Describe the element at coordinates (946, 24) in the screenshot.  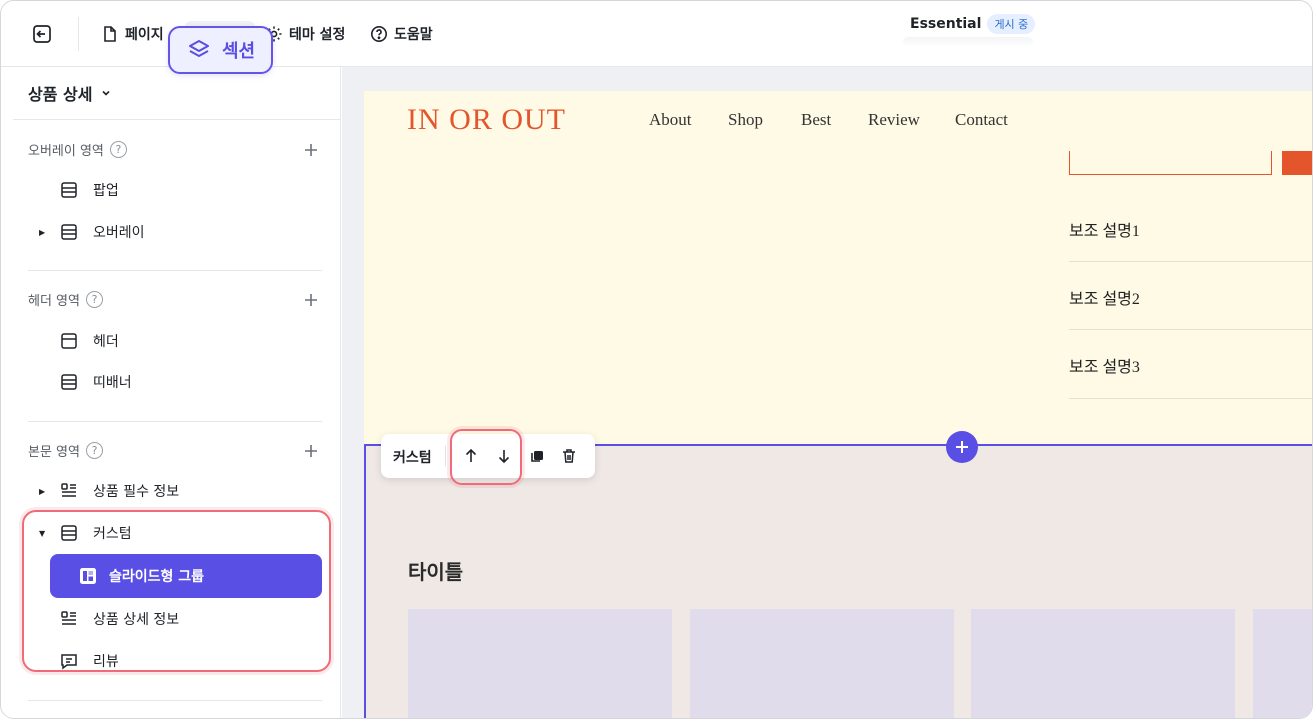
I see `theme-name: Essential` at that location.